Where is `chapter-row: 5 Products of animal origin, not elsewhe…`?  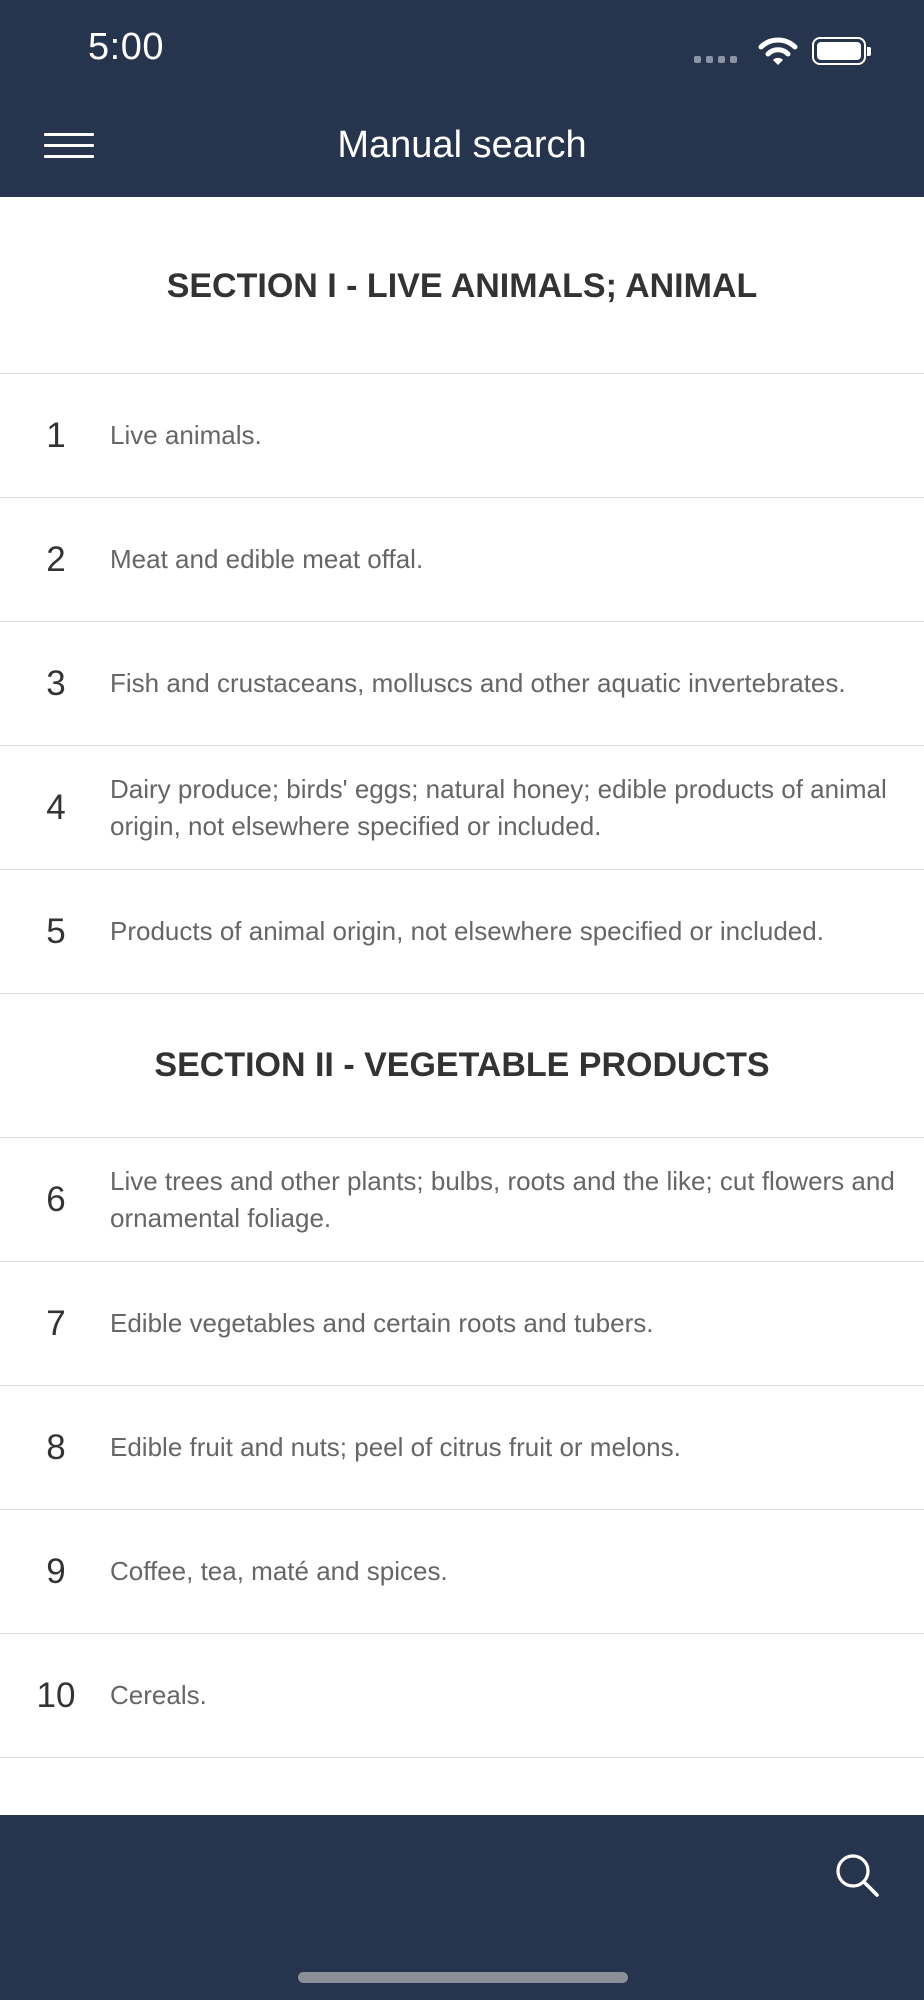 chapter-row: 5 Products of animal origin, not elsewhe… is located at coordinates (462, 932).